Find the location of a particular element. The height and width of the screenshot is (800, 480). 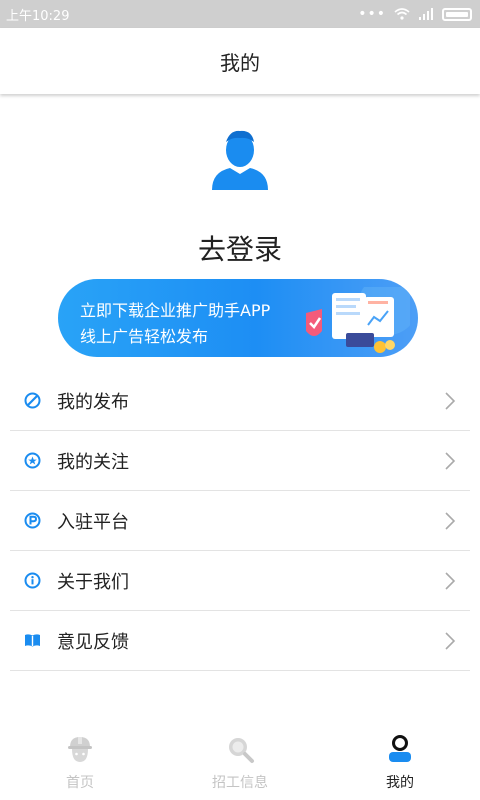

status-icons: ••• is located at coordinates (415, 14).